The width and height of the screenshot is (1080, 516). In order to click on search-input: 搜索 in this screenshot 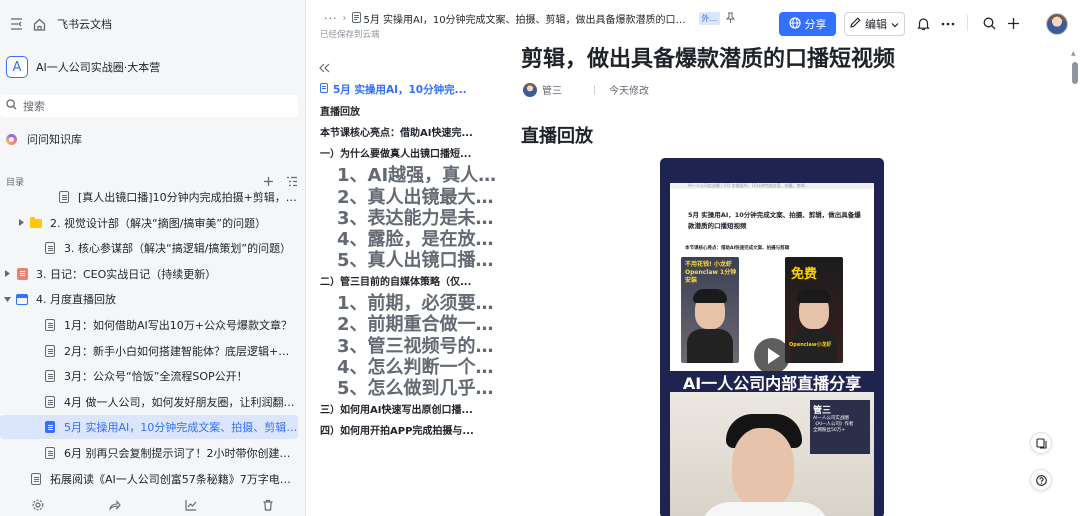, I will do `click(149, 106)`.